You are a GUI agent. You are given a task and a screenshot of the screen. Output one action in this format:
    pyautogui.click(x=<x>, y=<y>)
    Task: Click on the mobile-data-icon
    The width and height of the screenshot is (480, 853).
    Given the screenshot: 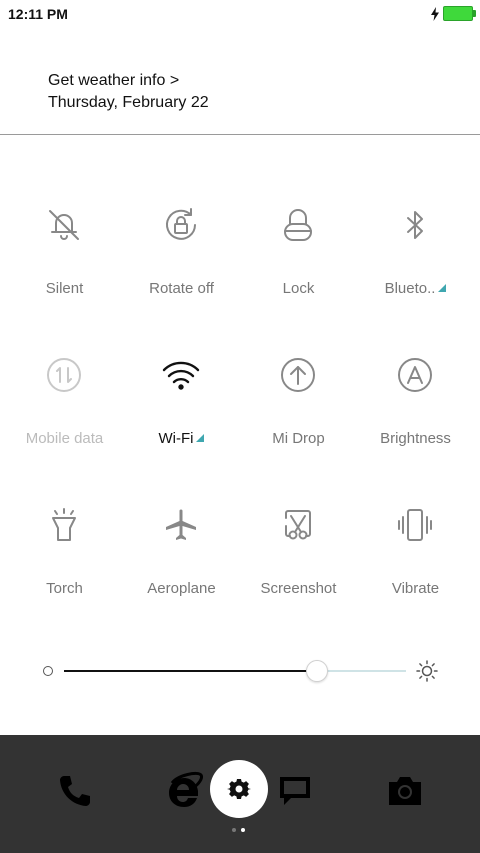 What is the action you would take?
    pyautogui.click(x=64, y=375)
    